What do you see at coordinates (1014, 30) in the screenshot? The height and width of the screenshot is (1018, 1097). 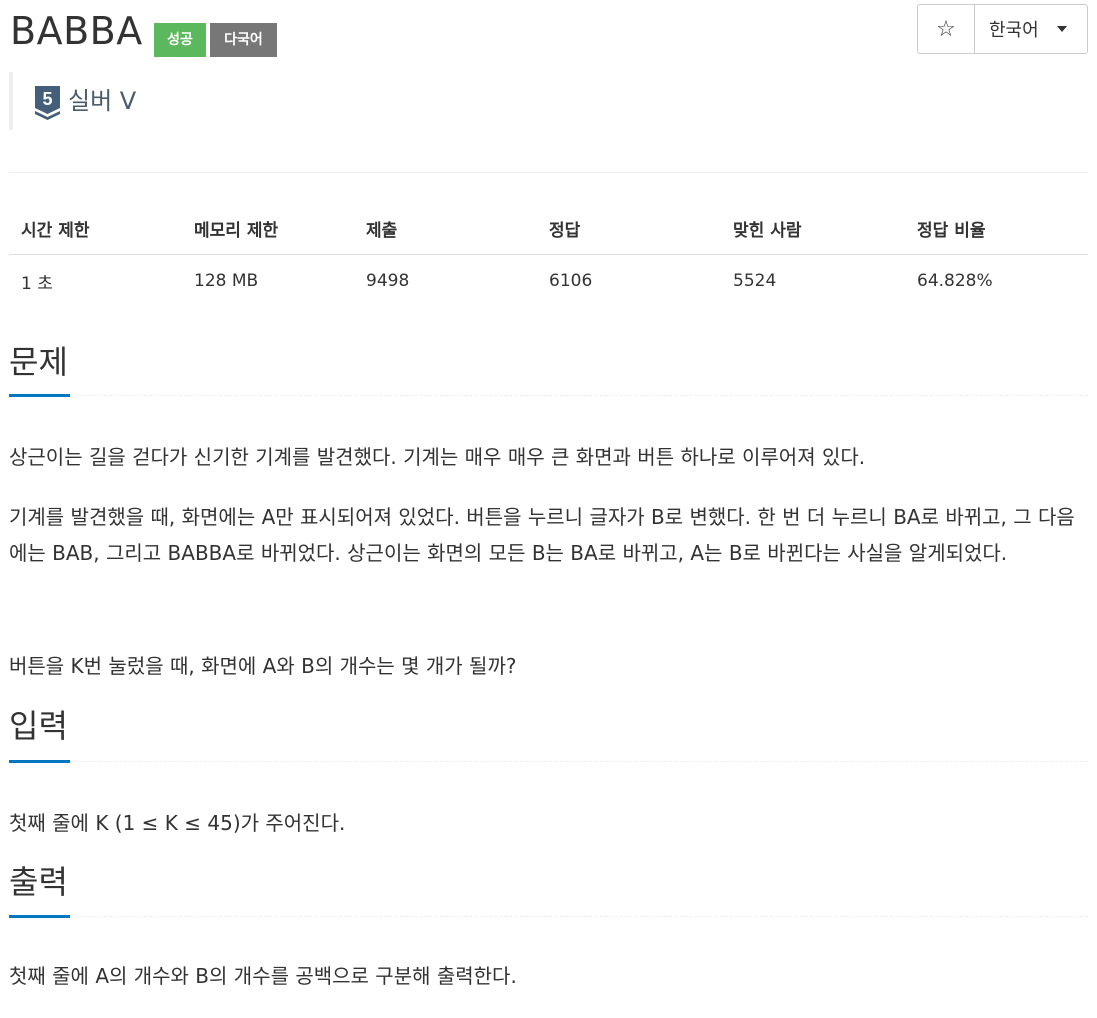 I see `language-label: 한국어` at bounding box center [1014, 30].